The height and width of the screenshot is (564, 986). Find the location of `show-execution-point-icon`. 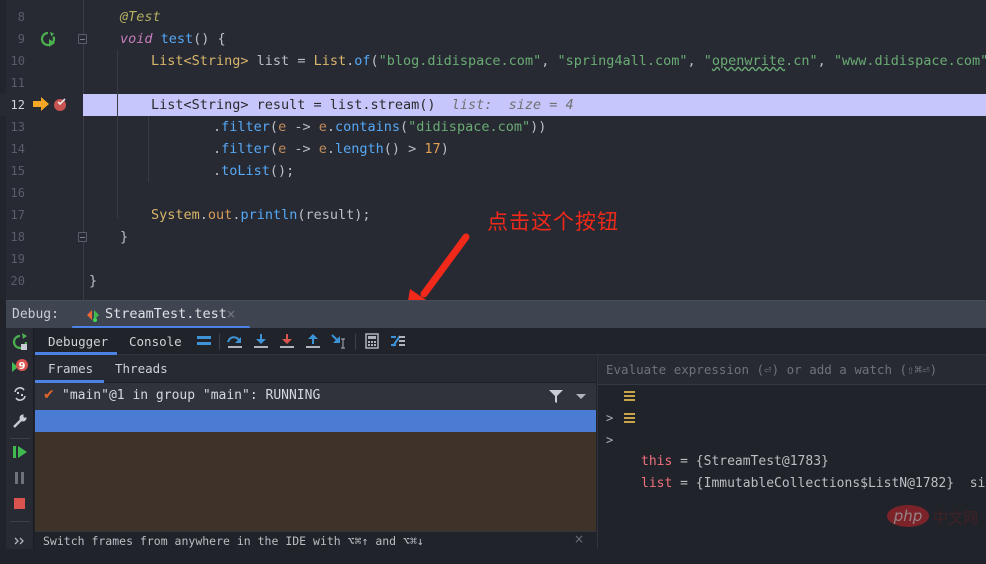

show-execution-point-icon is located at coordinates (204, 341).